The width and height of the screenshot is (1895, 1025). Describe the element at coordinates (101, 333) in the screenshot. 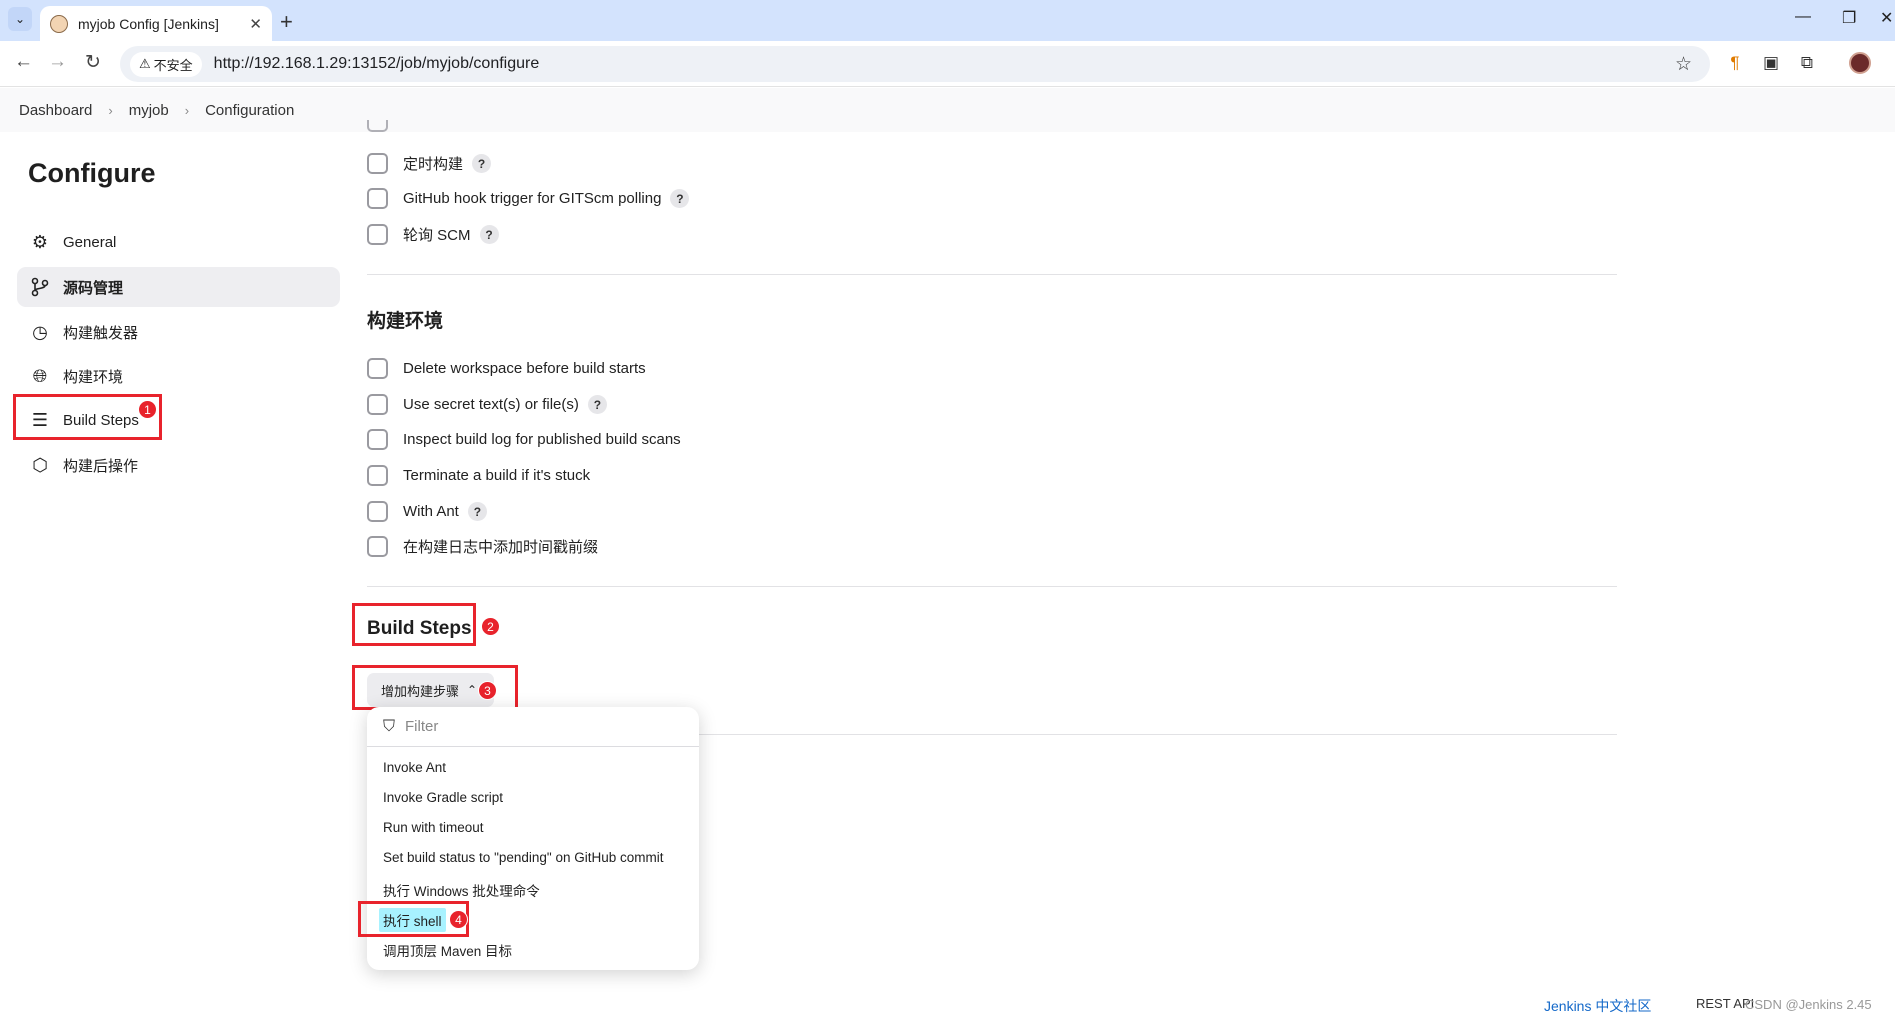

I see `sidebar-item-label: 构建触发器` at that location.